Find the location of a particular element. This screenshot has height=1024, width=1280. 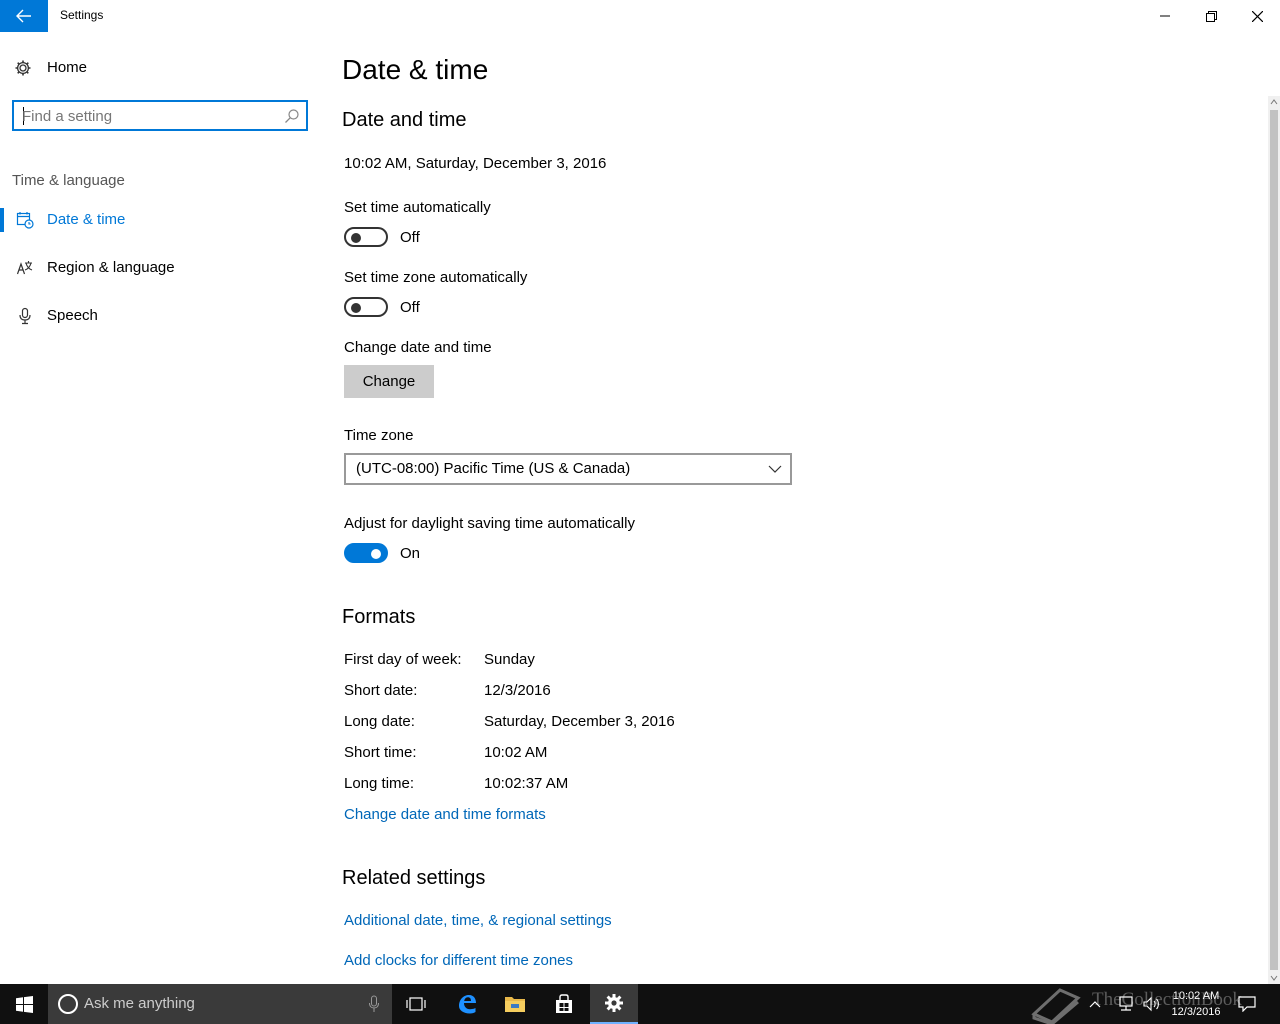

format-key-short-date: Short date: is located at coordinates (381, 690).